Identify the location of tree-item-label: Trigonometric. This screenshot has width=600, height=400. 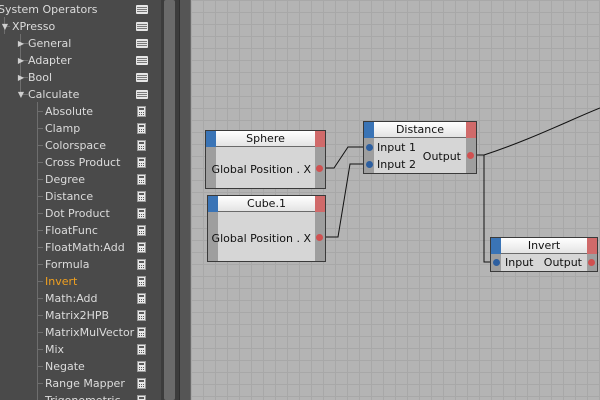
(83, 396).